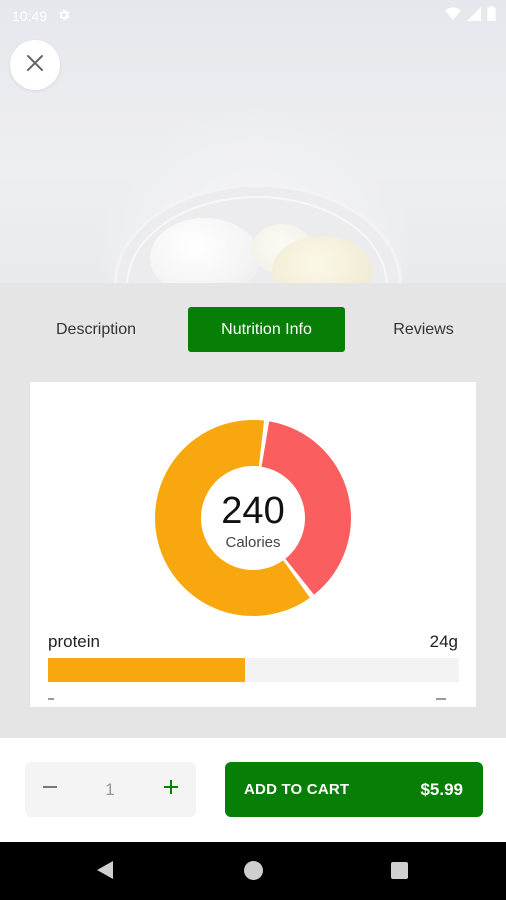 This screenshot has height=900, width=506. I want to click on tab-bar: Description Nutrition Info Reviews, so click(253, 329).